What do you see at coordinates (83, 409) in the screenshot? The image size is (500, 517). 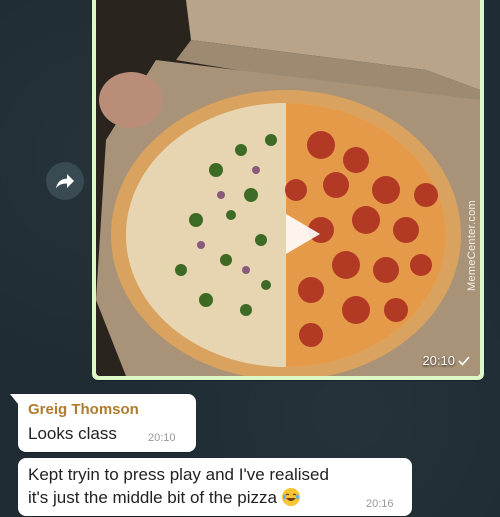 I see `sender-name: Greig Thomson` at bounding box center [83, 409].